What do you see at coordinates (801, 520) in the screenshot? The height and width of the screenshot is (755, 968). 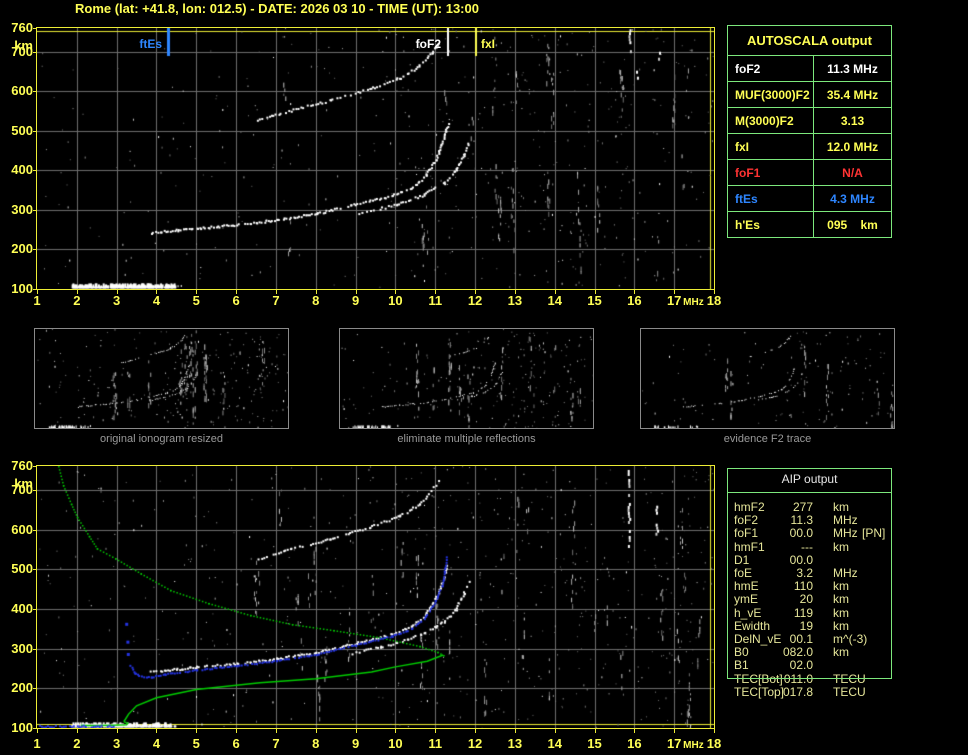 I see `aip-param-value: 11.3` at bounding box center [801, 520].